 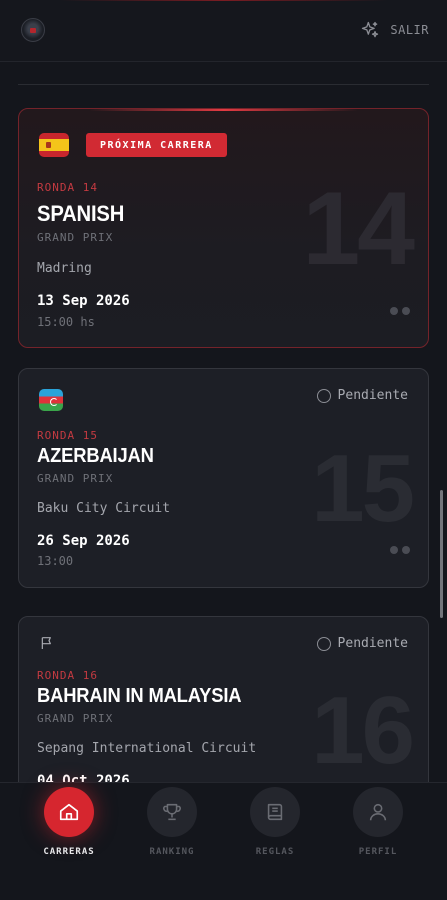 I want to click on race-time: 15:00 hs, so click(x=66, y=322).